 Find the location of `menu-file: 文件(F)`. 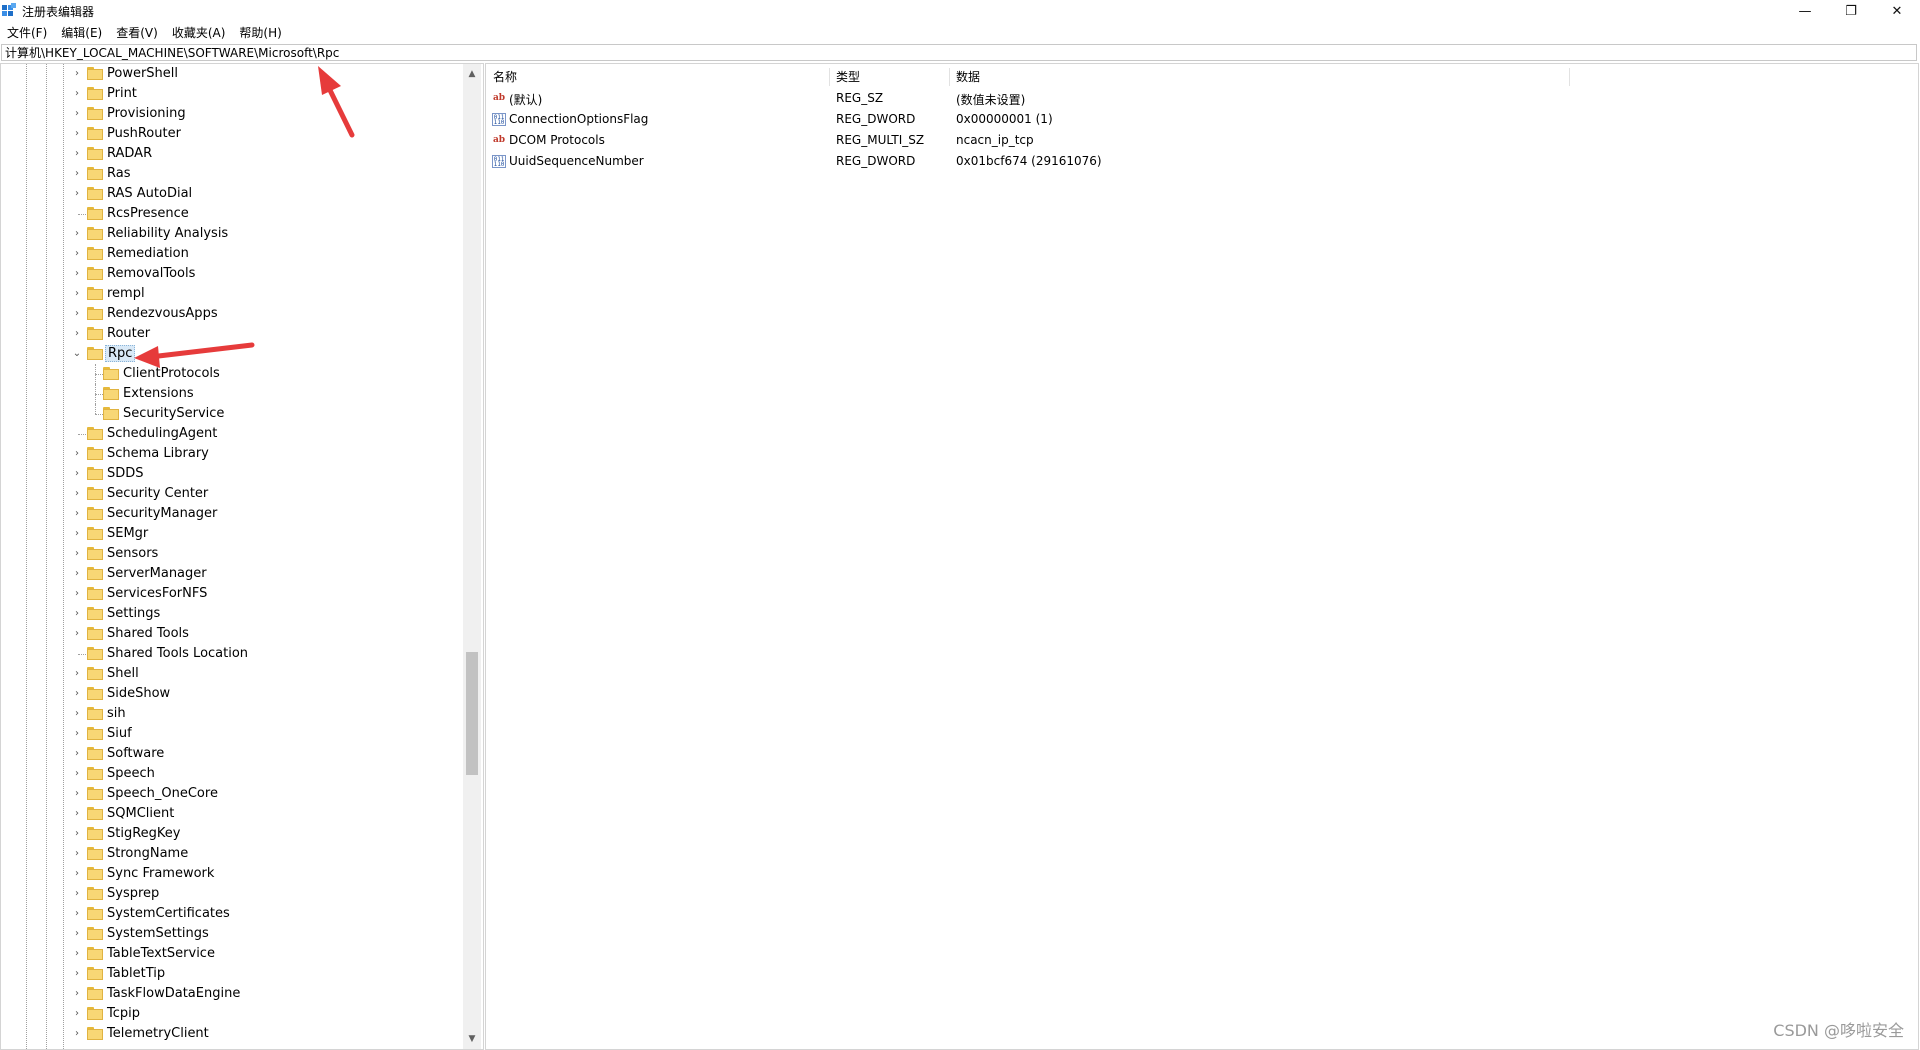

menu-file: 文件(F) is located at coordinates (27, 32).